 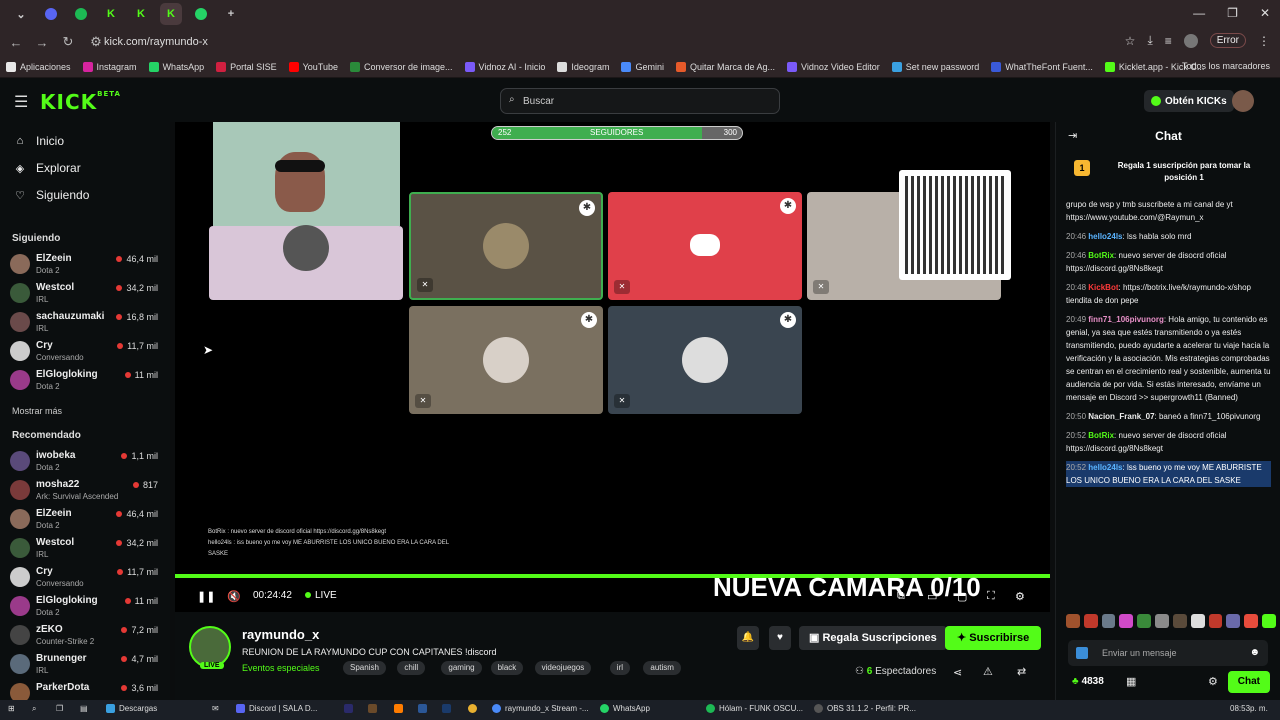 I want to click on bookmark-item: Ideogram, so click(x=583, y=66).